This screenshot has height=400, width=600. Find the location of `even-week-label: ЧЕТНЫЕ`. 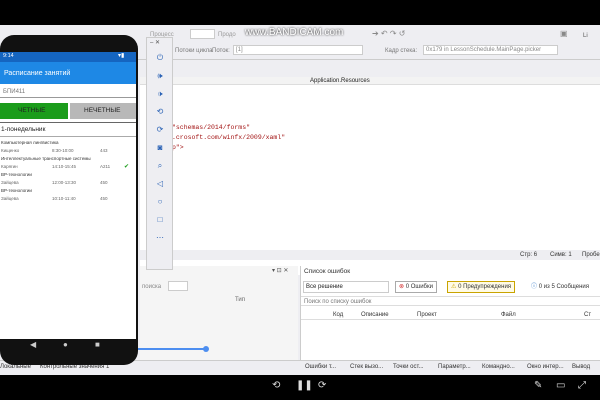

even-week-label: ЧЕТНЫЕ is located at coordinates (32, 110).